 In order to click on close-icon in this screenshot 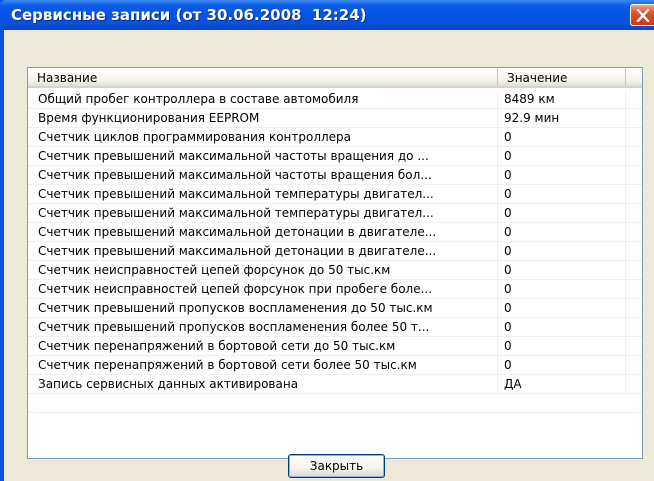, I will do `click(643, 15)`.